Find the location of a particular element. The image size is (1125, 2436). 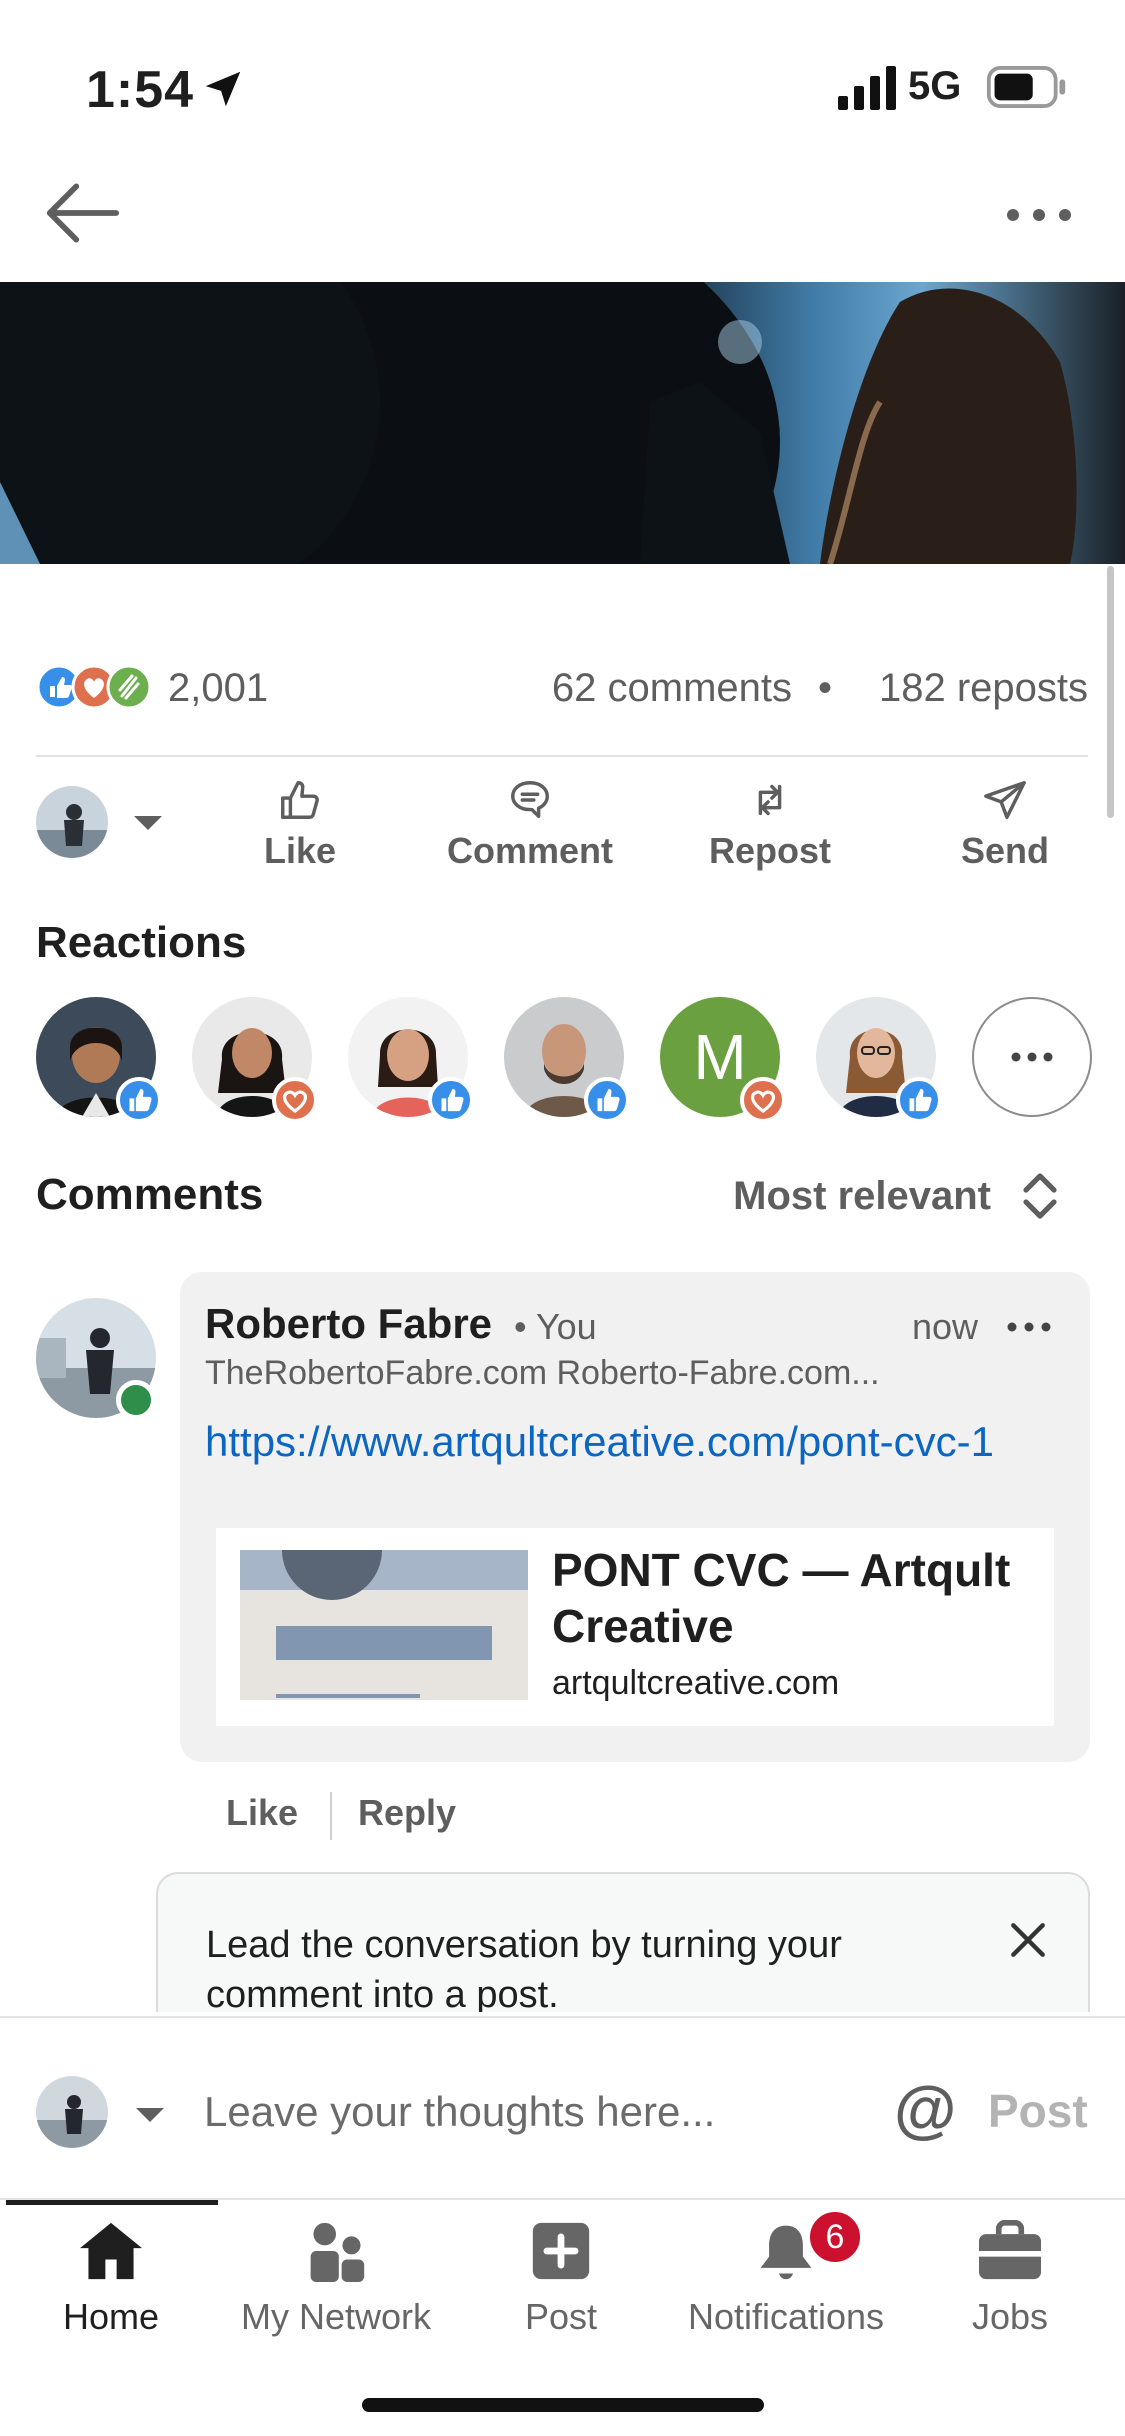

comment-input is located at coordinates (524, 2112).